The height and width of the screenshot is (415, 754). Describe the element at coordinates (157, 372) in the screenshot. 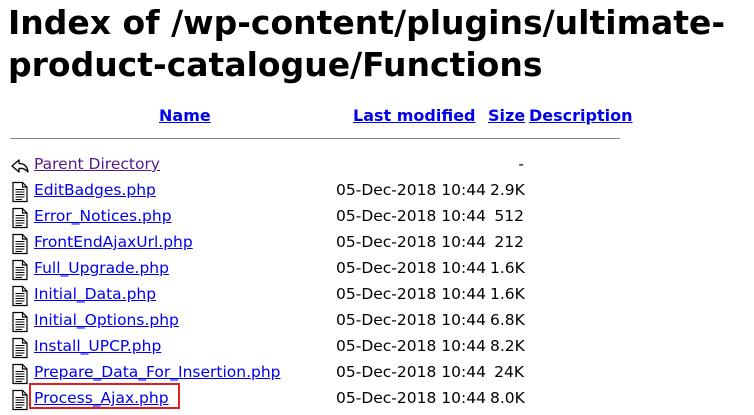

I see `file-link: Prepare_Data_For_Insertion.php` at that location.